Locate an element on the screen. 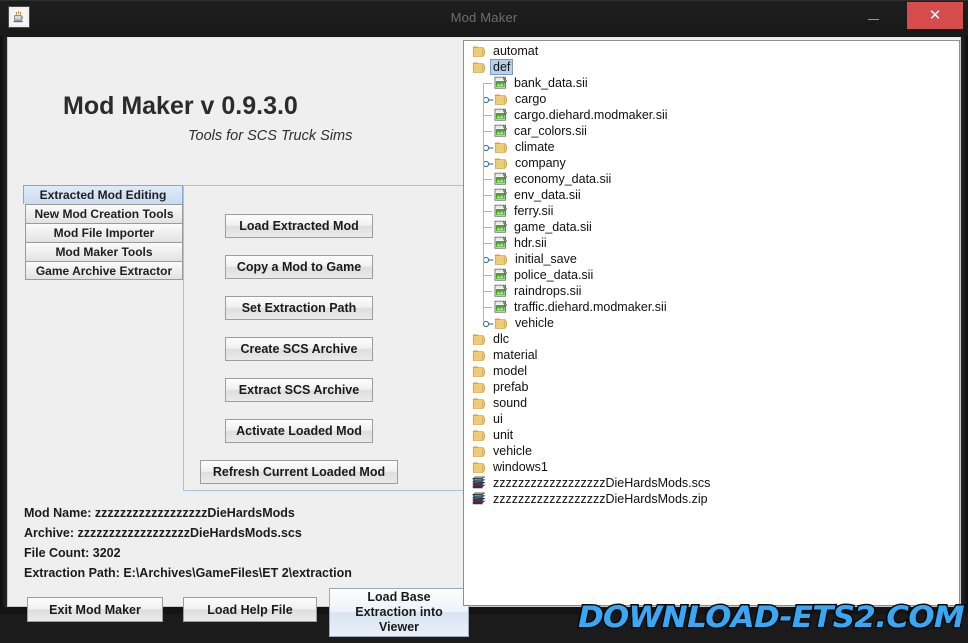 This screenshot has height=643, width=968. tree-file-node: bank_data.sii is located at coordinates (711, 83).